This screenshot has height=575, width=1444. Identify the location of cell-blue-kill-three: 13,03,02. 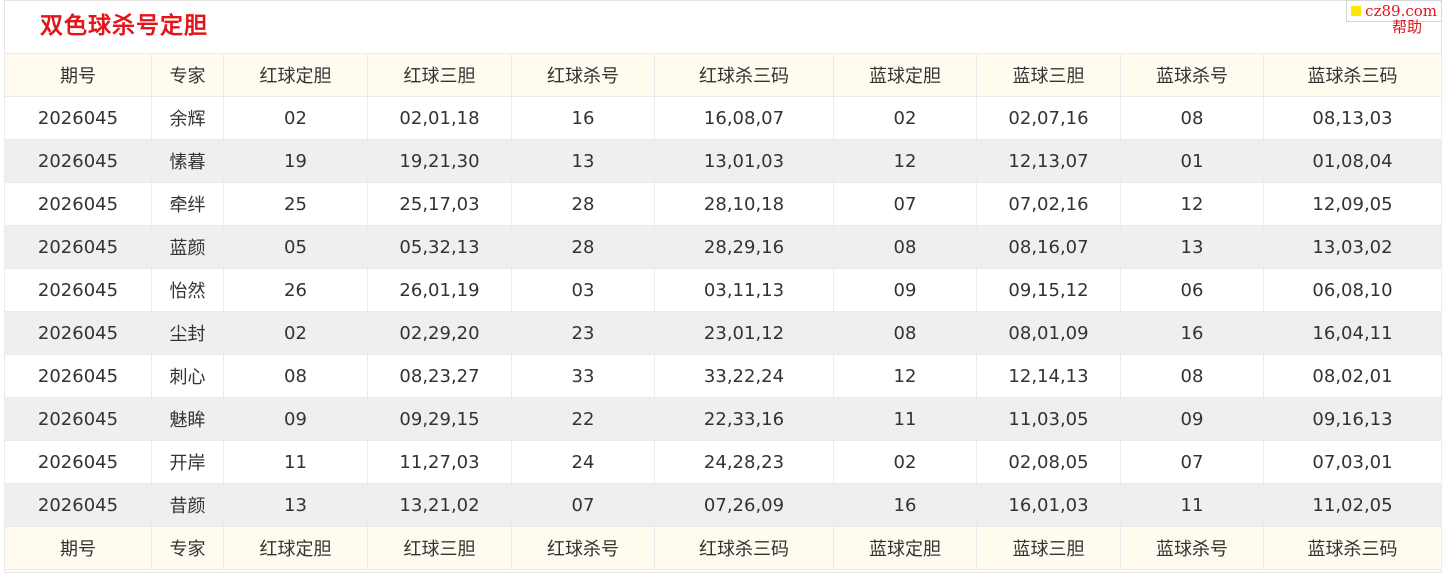
(1352, 247).